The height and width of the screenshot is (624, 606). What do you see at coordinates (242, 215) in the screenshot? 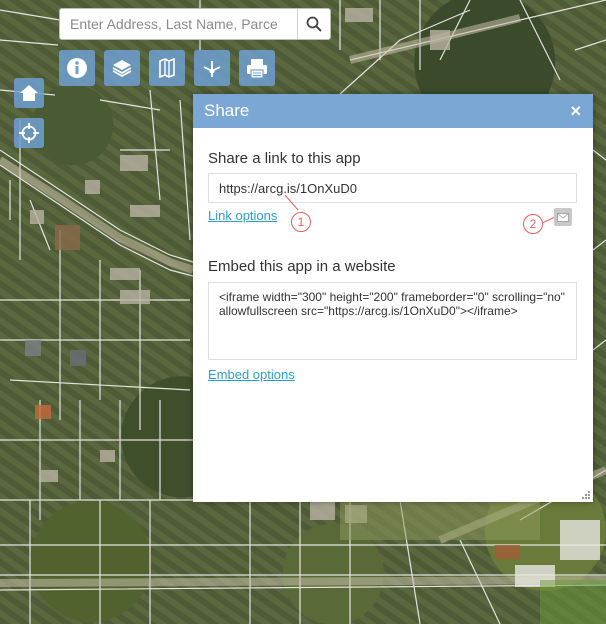
I see `link-options-link: Link options` at bounding box center [242, 215].